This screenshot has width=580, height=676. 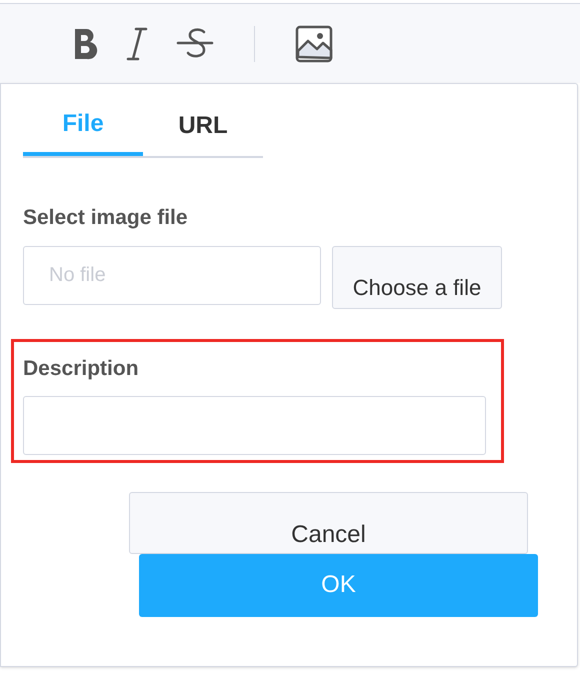 I want to click on choose-file-button: Choose a file, so click(x=417, y=277).